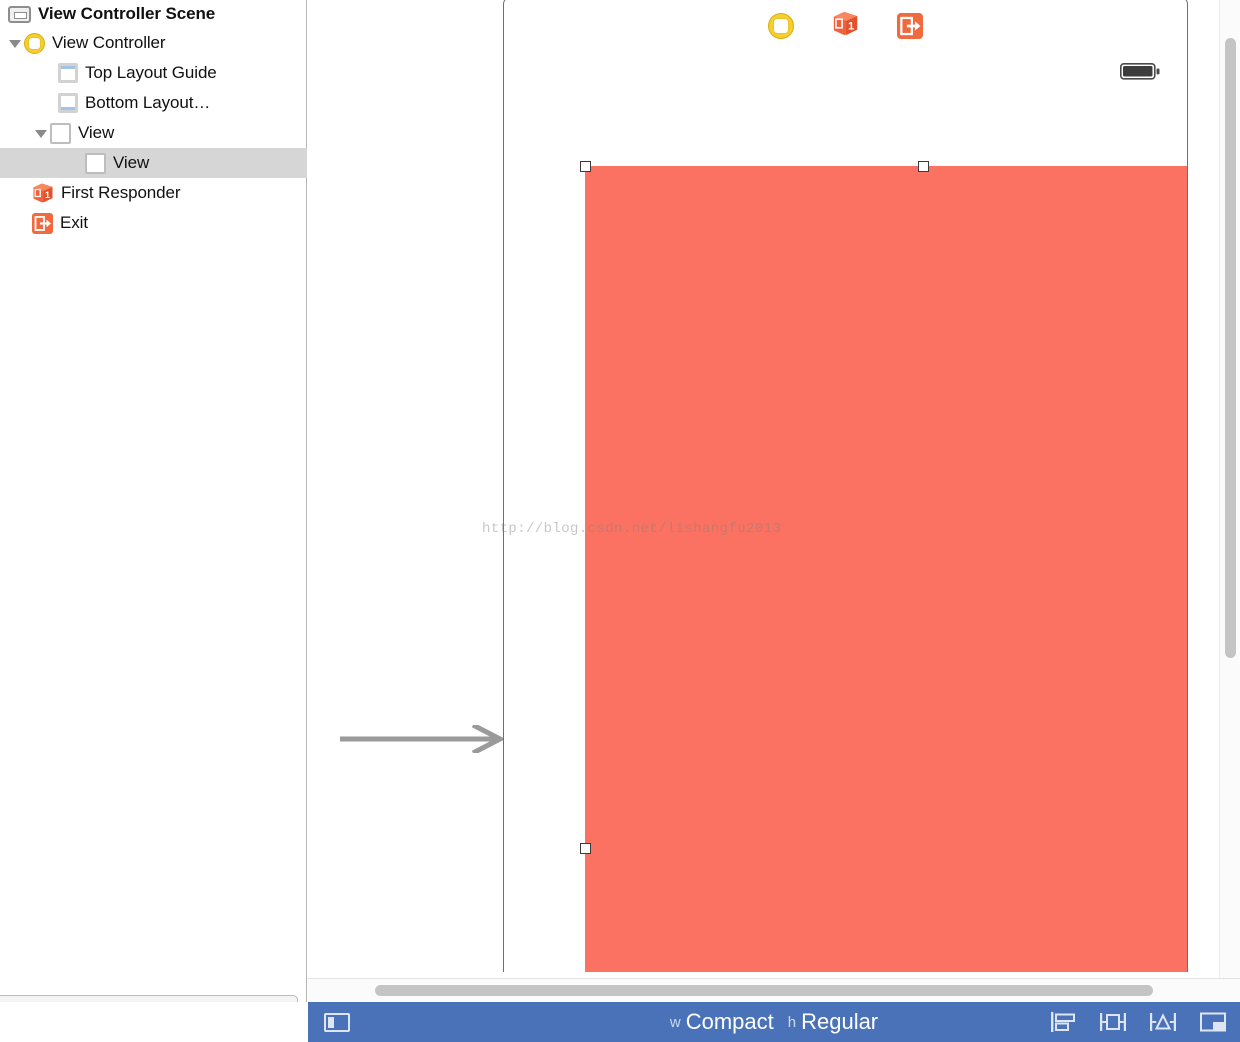  Describe the element at coordinates (153, 133) in the screenshot. I see `outline-row-view: View` at that location.